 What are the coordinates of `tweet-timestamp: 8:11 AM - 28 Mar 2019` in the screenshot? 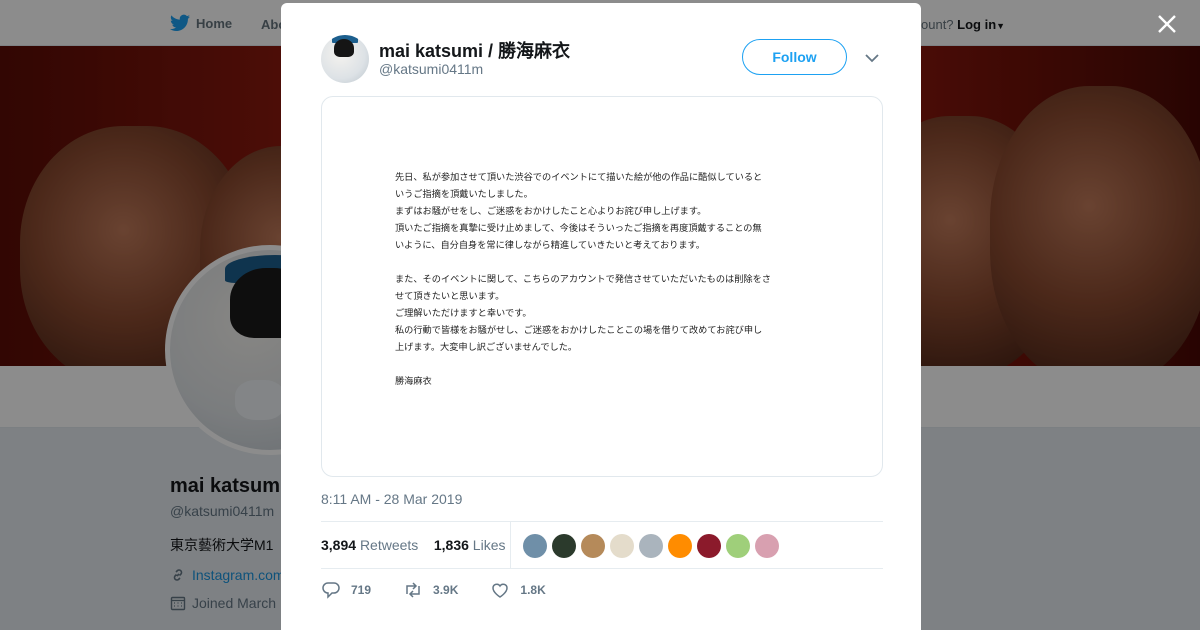 It's located at (391, 499).